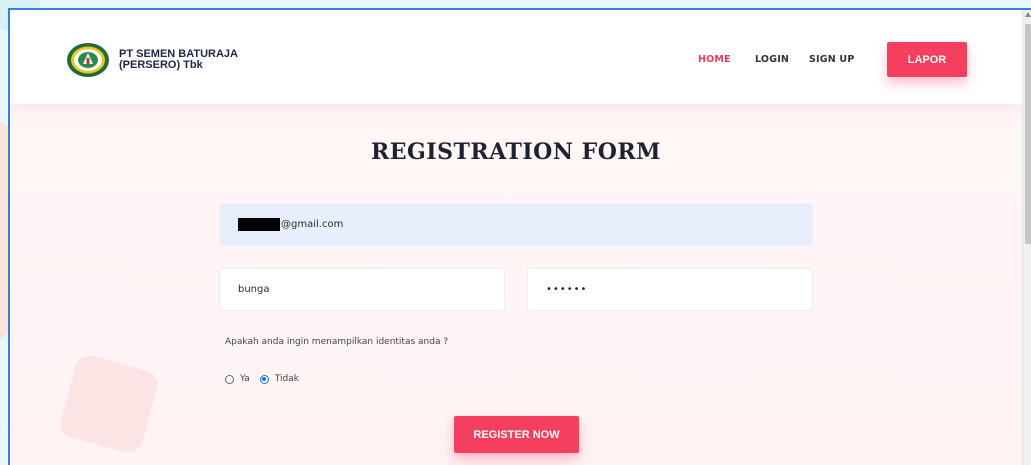  Describe the element at coordinates (229, 379) in the screenshot. I see `radio-ya` at that location.